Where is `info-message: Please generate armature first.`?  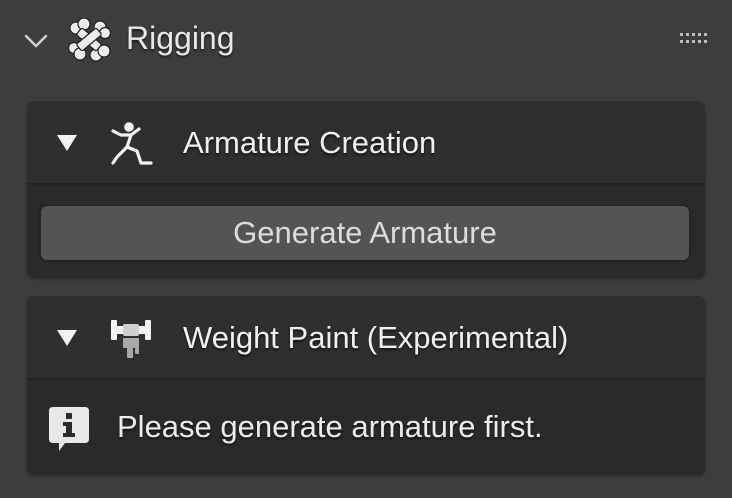 info-message: Please generate armature first. is located at coordinates (330, 426).